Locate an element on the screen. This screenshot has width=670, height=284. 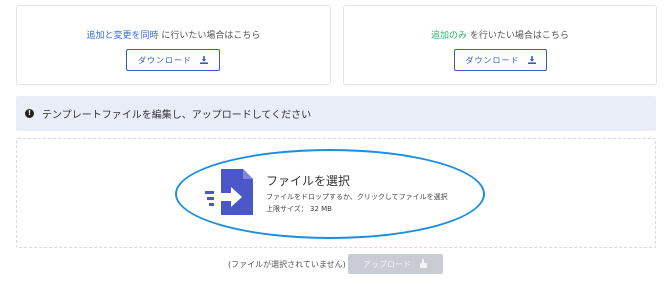
upload-button: アップロード is located at coordinates (395, 264).